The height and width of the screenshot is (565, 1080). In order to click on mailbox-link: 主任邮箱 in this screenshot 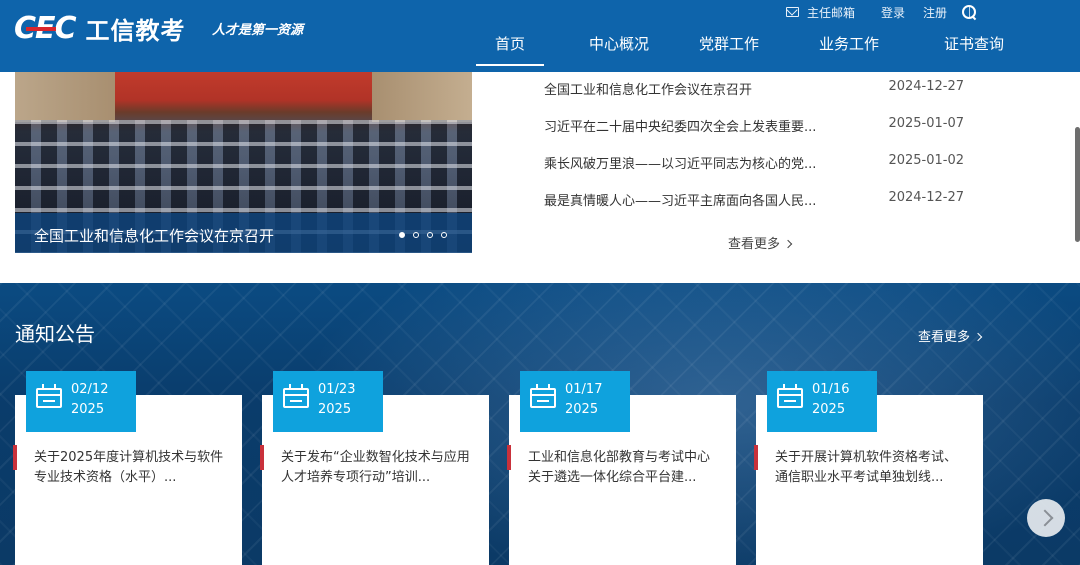, I will do `click(831, 12)`.